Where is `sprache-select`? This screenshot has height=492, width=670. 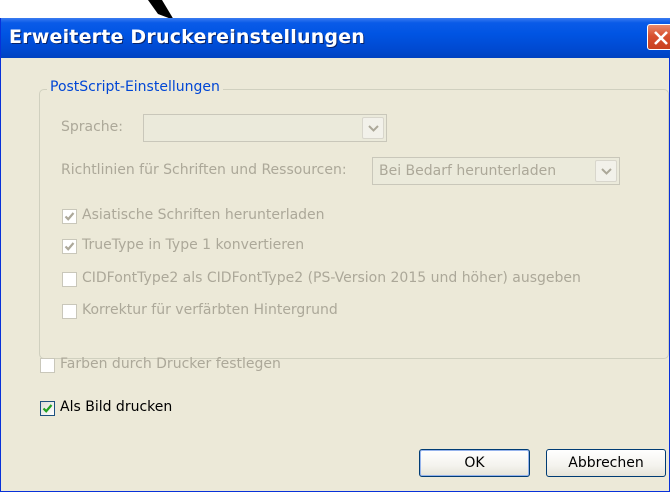
sprache-select is located at coordinates (265, 128).